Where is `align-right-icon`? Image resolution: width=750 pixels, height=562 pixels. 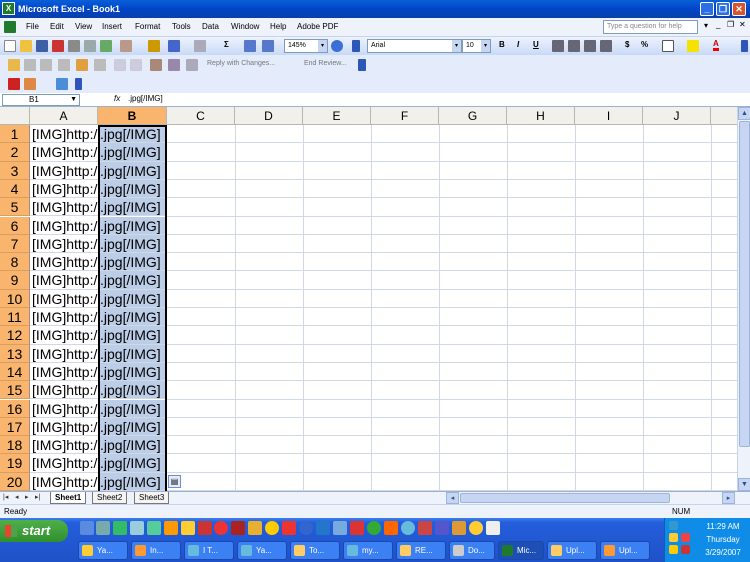 align-right-icon is located at coordinates (590, 46).